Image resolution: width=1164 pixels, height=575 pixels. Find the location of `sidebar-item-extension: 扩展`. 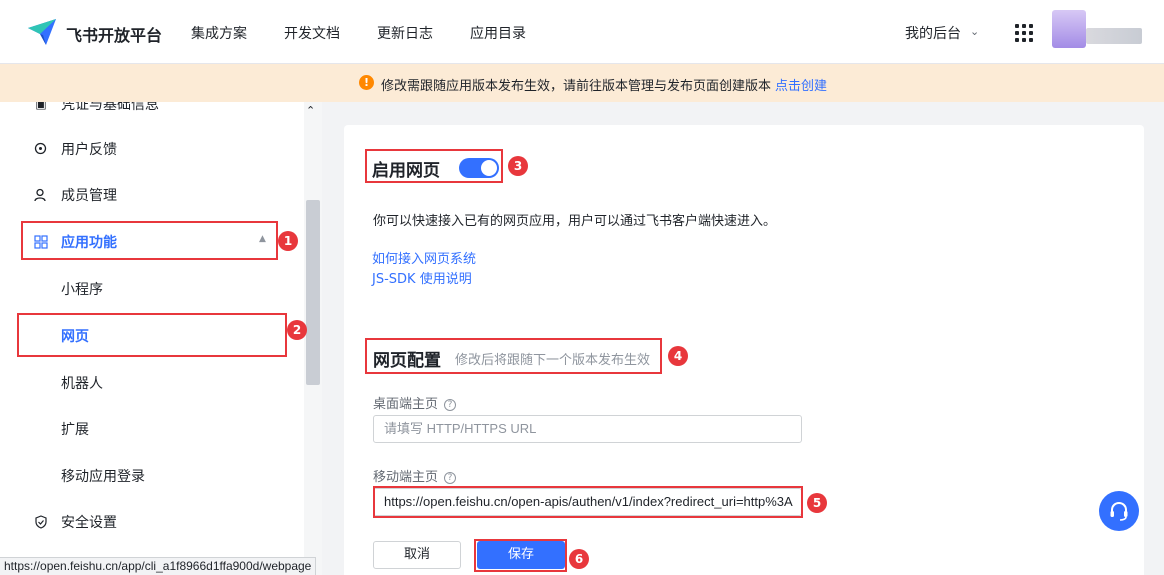

sidebar-item-extension: 扩展 is located at coordinates (75, 429).